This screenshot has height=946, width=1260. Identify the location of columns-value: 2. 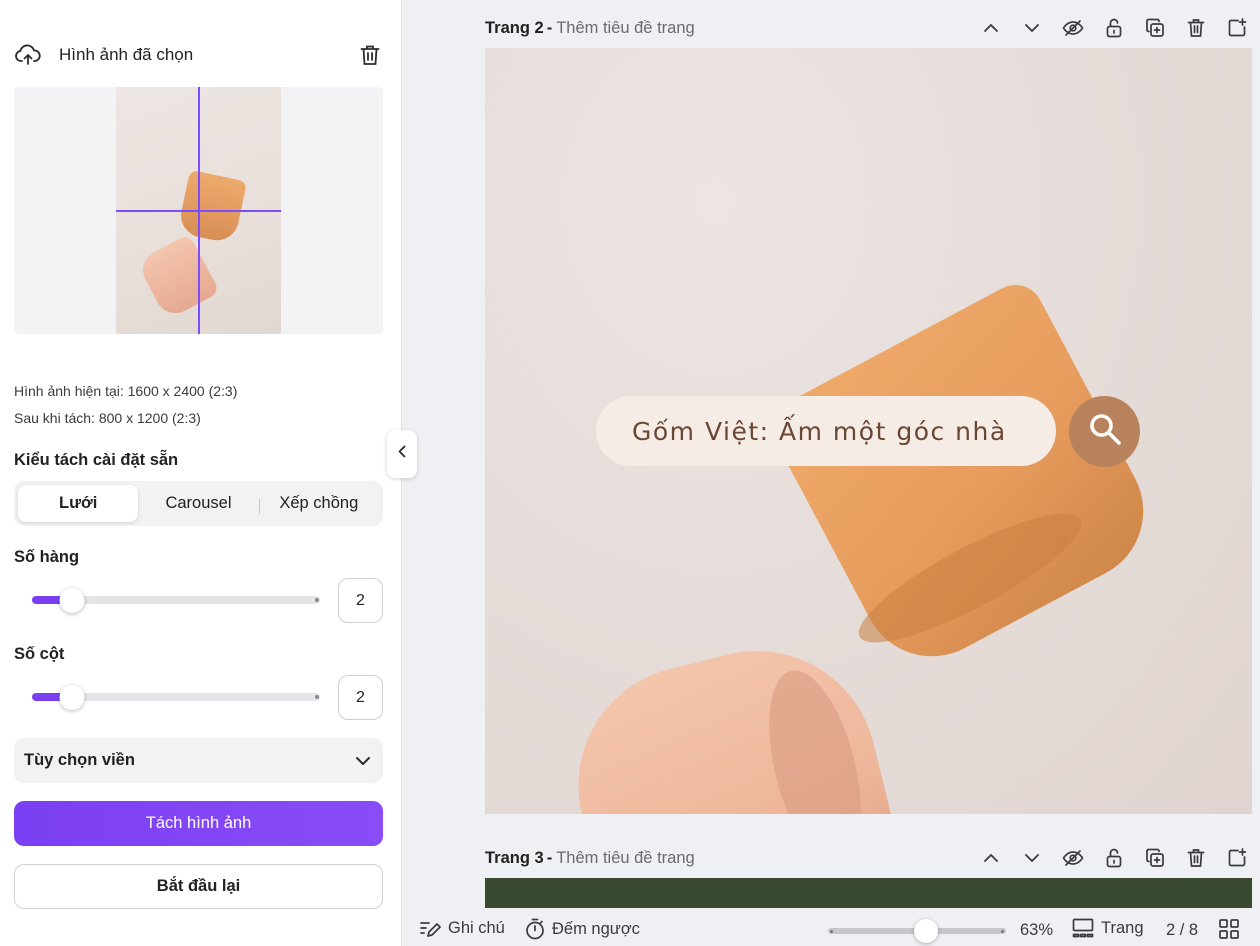
(360, 697).